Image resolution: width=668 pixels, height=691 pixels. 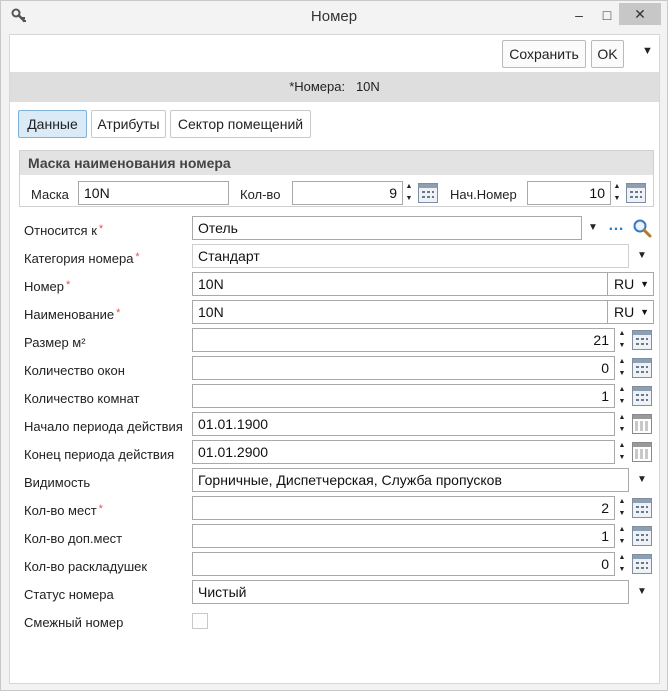 I want to click on start-number-input: 10, so click(x=569, y=193).